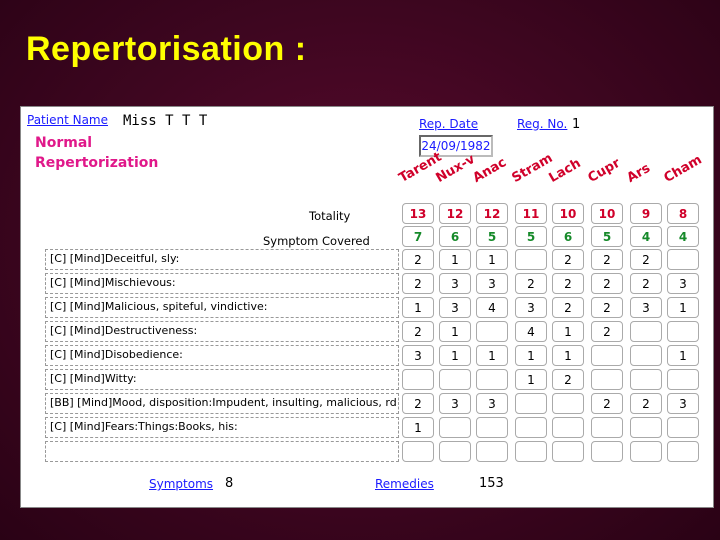 The image size is (720, 540). What do you see at coordinates (181, 484) in the screenshot?
I see `symptoms-link: Symptoms` at bounding box center [181, 484].